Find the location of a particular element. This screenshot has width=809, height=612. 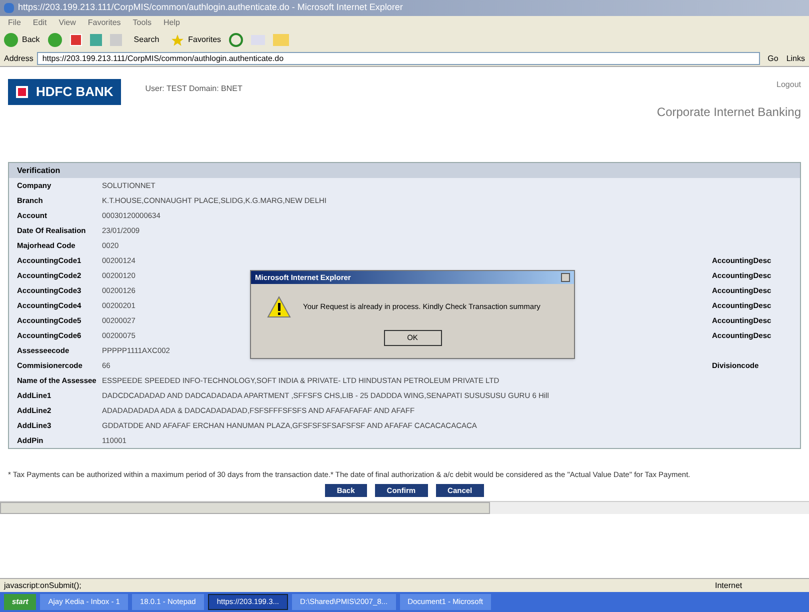

menu-item: Favorites is located at coordinates (104, 22).